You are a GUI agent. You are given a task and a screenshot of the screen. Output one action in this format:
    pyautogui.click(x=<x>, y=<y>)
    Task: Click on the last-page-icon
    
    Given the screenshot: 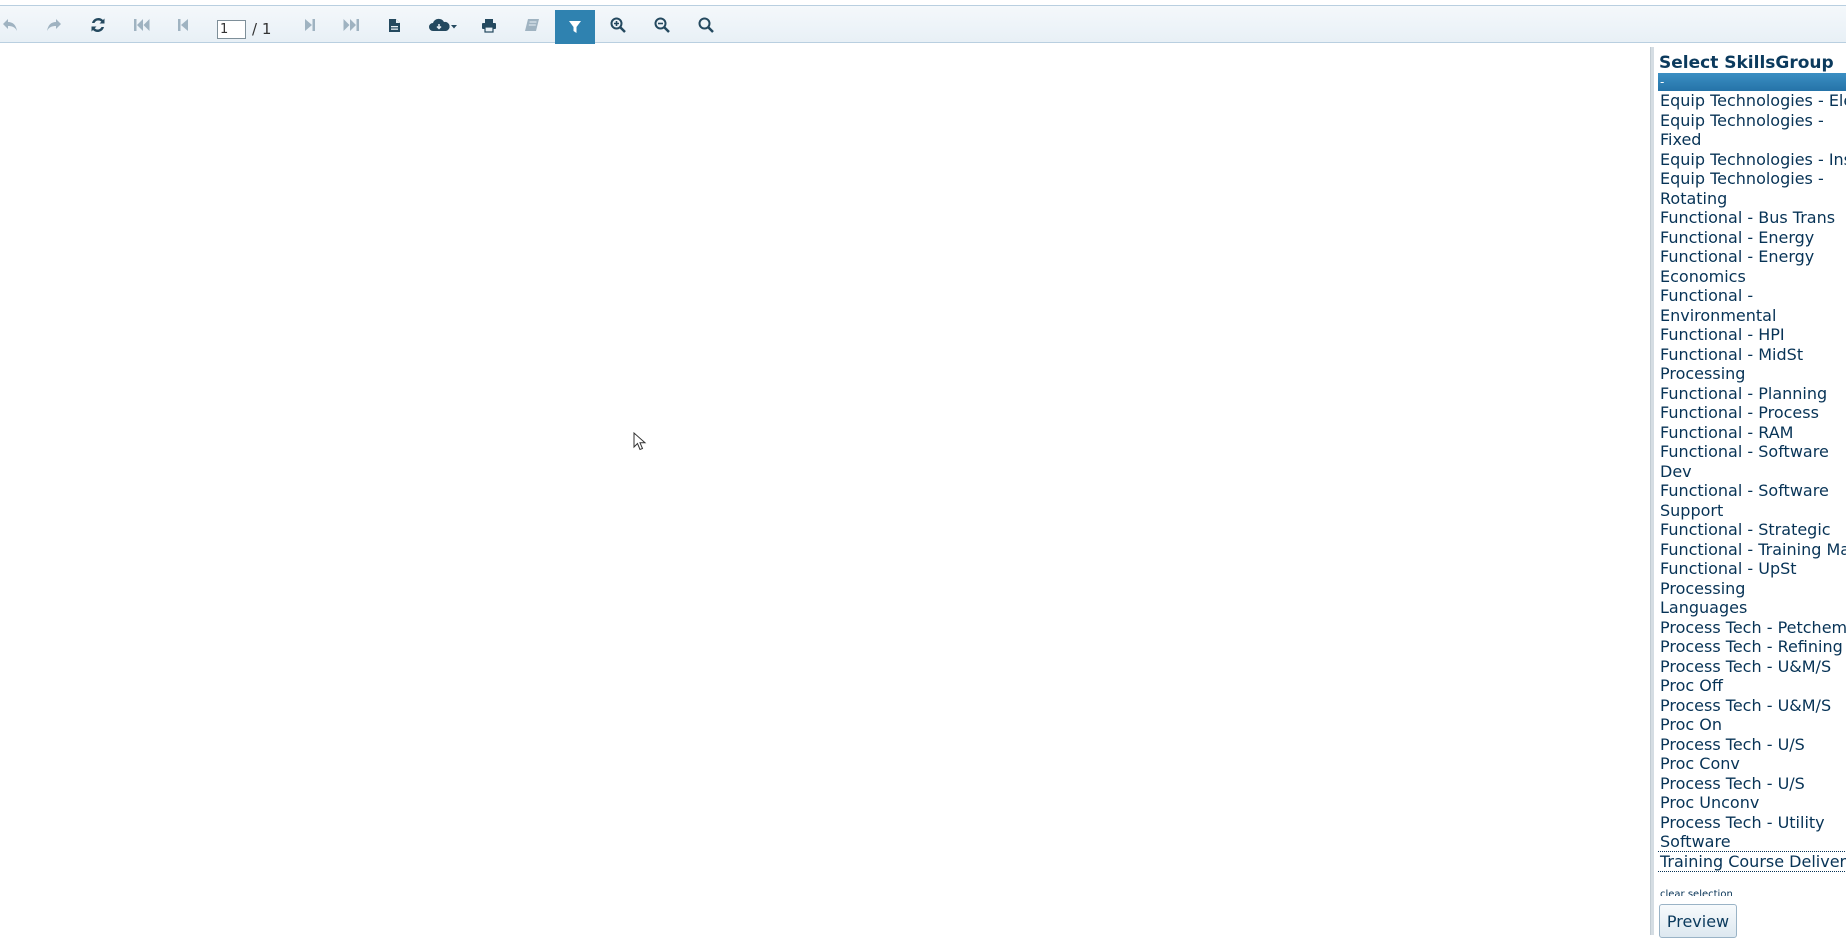 What is the action you would take?
    pyautogui.click(x=351, y=25)
    